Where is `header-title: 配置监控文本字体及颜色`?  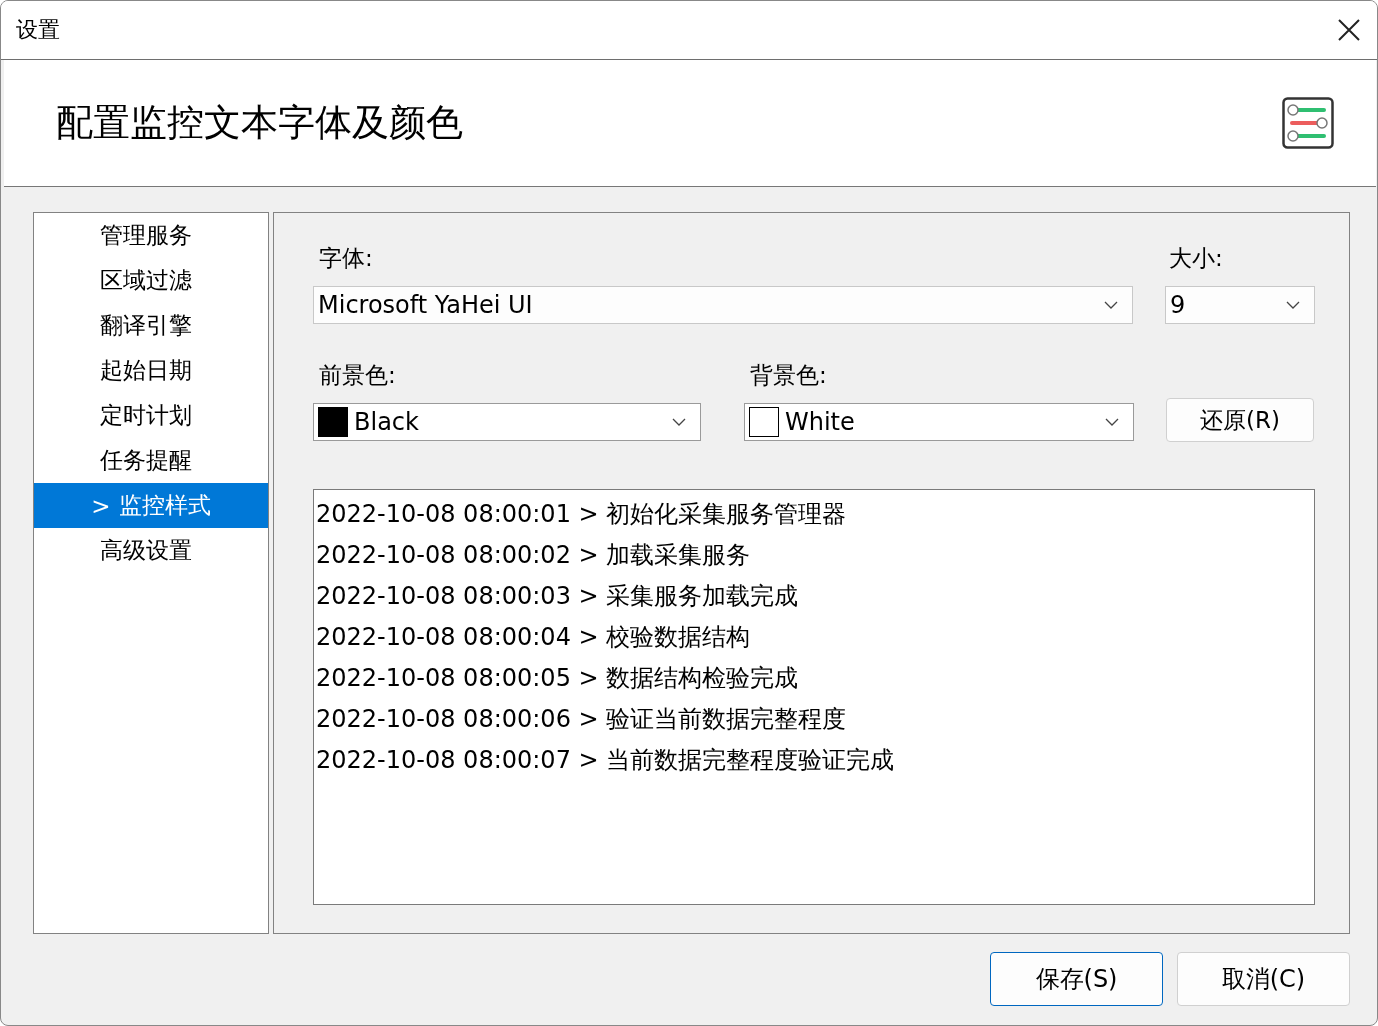 header-title: 配置监控文本字体及颜色 is located at coordinates (259, 123).